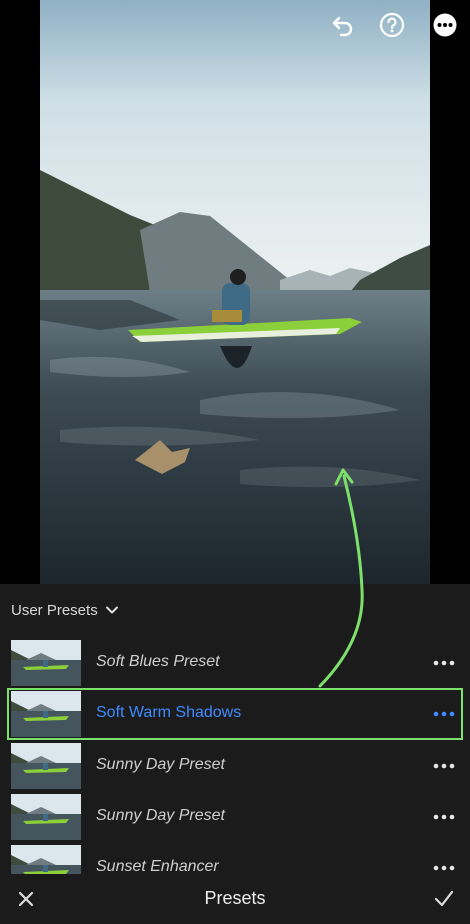  I want to click on bottom-bar: Presets, so click(235, 899).